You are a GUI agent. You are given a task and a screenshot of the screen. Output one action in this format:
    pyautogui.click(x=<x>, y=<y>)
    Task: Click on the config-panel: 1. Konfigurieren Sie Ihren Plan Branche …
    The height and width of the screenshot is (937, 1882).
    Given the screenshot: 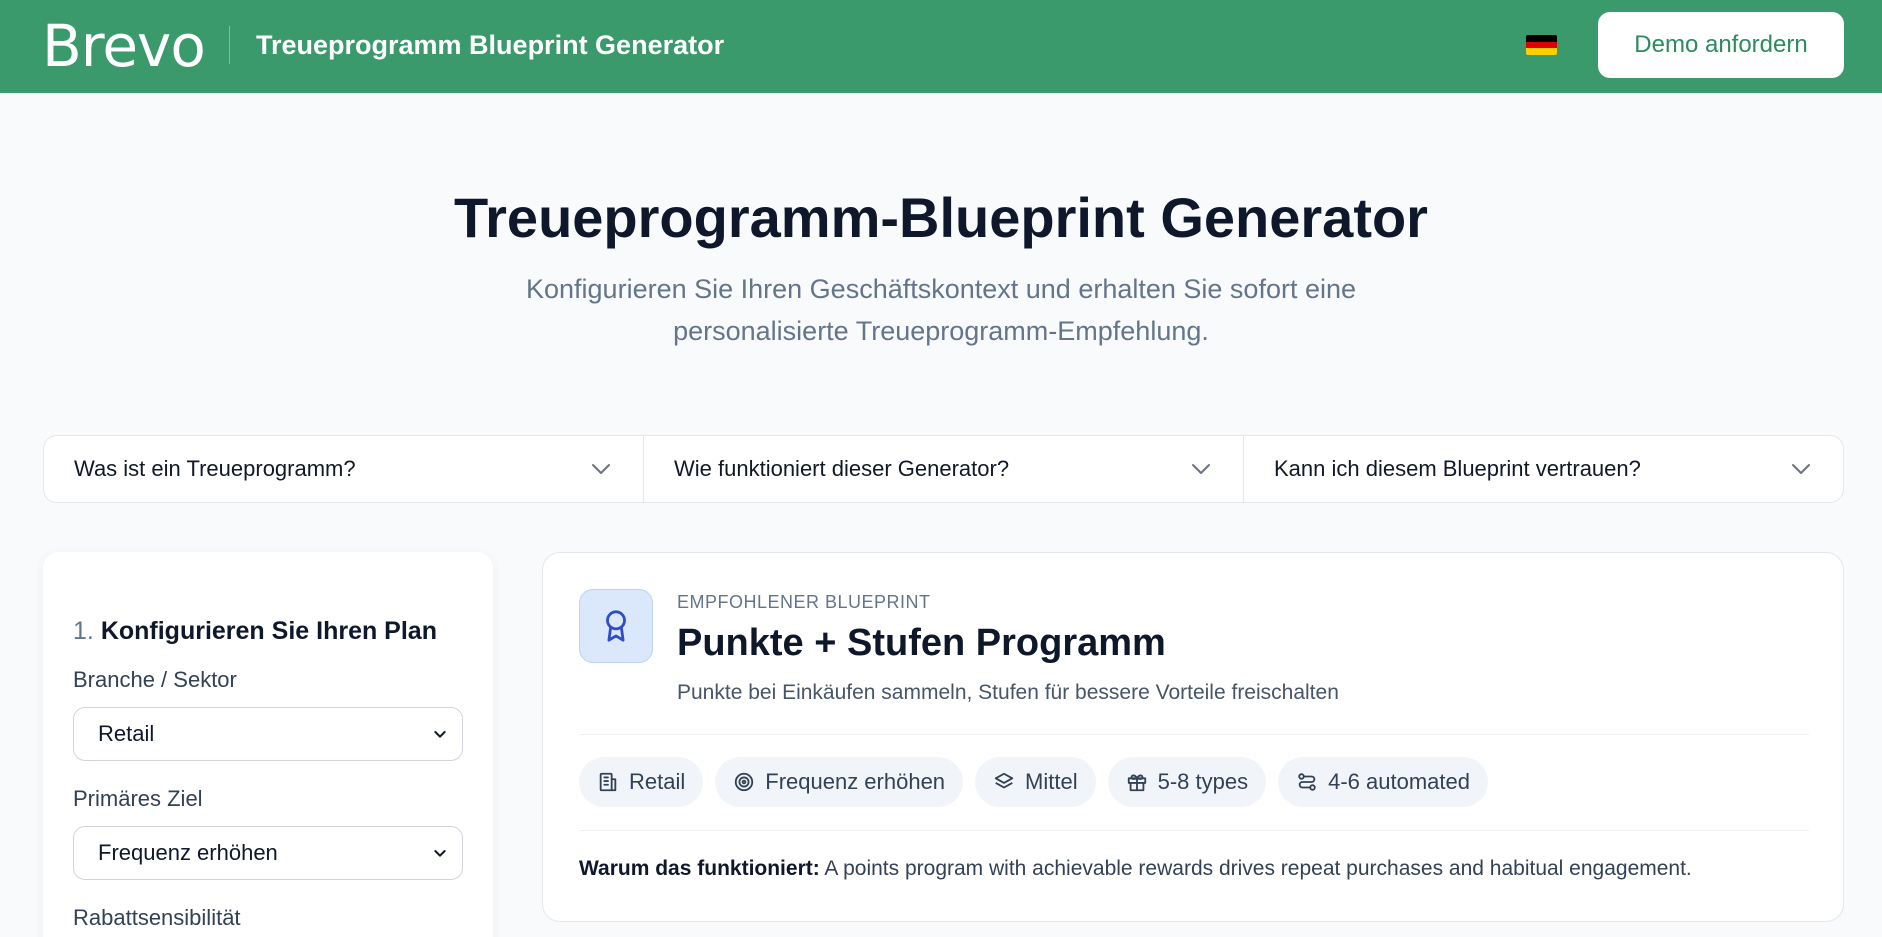 What is the action you would take?
    pyautogui.click(x=268, y=744)
    